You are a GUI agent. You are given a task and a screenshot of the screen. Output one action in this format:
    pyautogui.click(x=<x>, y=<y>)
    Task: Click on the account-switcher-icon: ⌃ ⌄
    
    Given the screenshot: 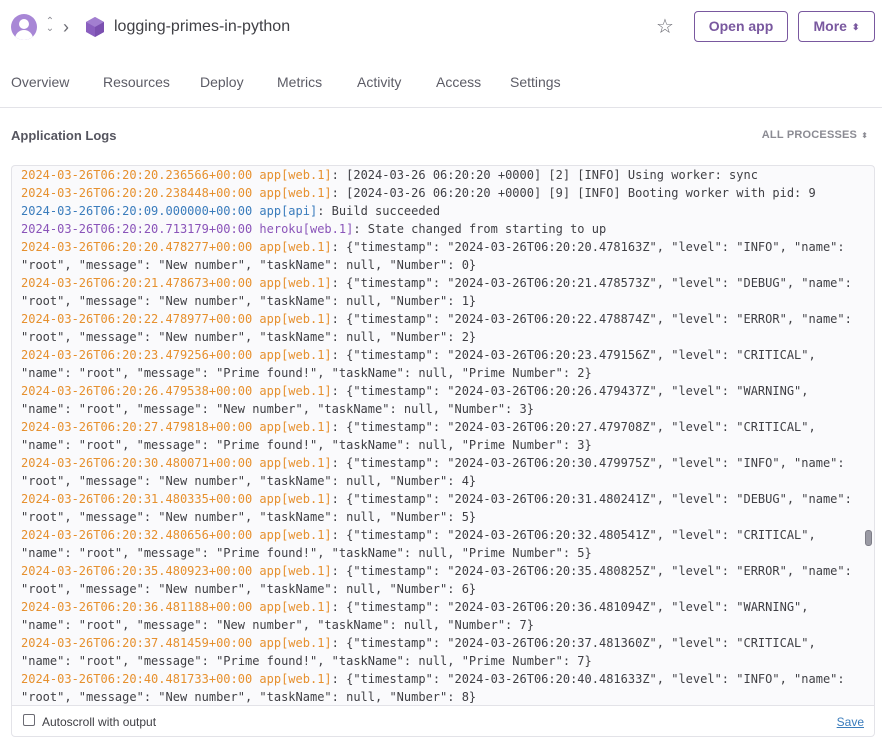 What is the action you would take?
    pyautogui.click(x=50, y=26)
    